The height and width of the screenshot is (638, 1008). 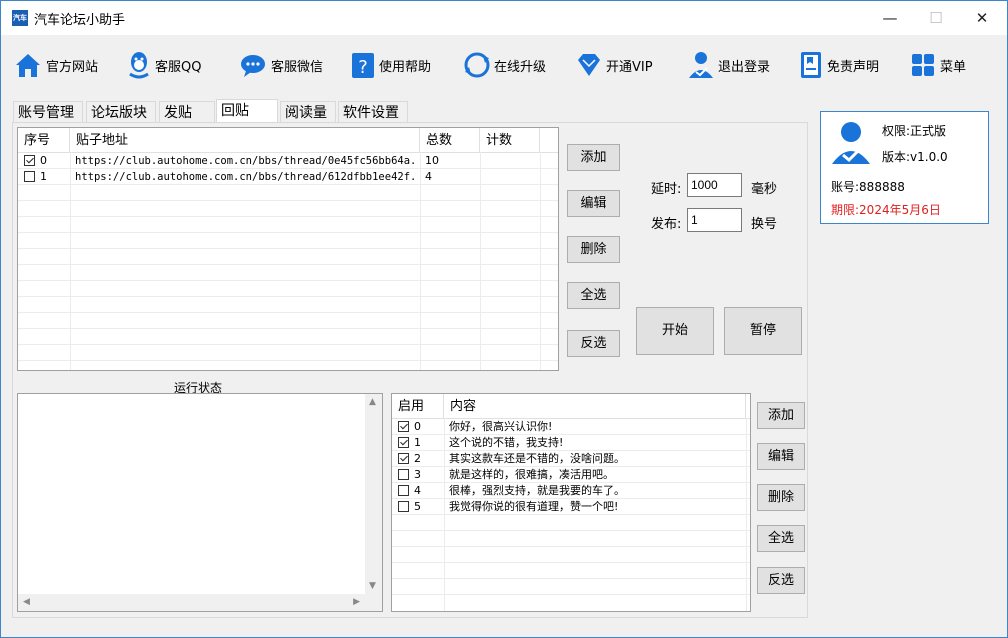 What do you see at coordinates (571, 427) in the screenshot?
I see `table-row: 0 你好，很高兴认识你!` at bounding box center [571, 427].